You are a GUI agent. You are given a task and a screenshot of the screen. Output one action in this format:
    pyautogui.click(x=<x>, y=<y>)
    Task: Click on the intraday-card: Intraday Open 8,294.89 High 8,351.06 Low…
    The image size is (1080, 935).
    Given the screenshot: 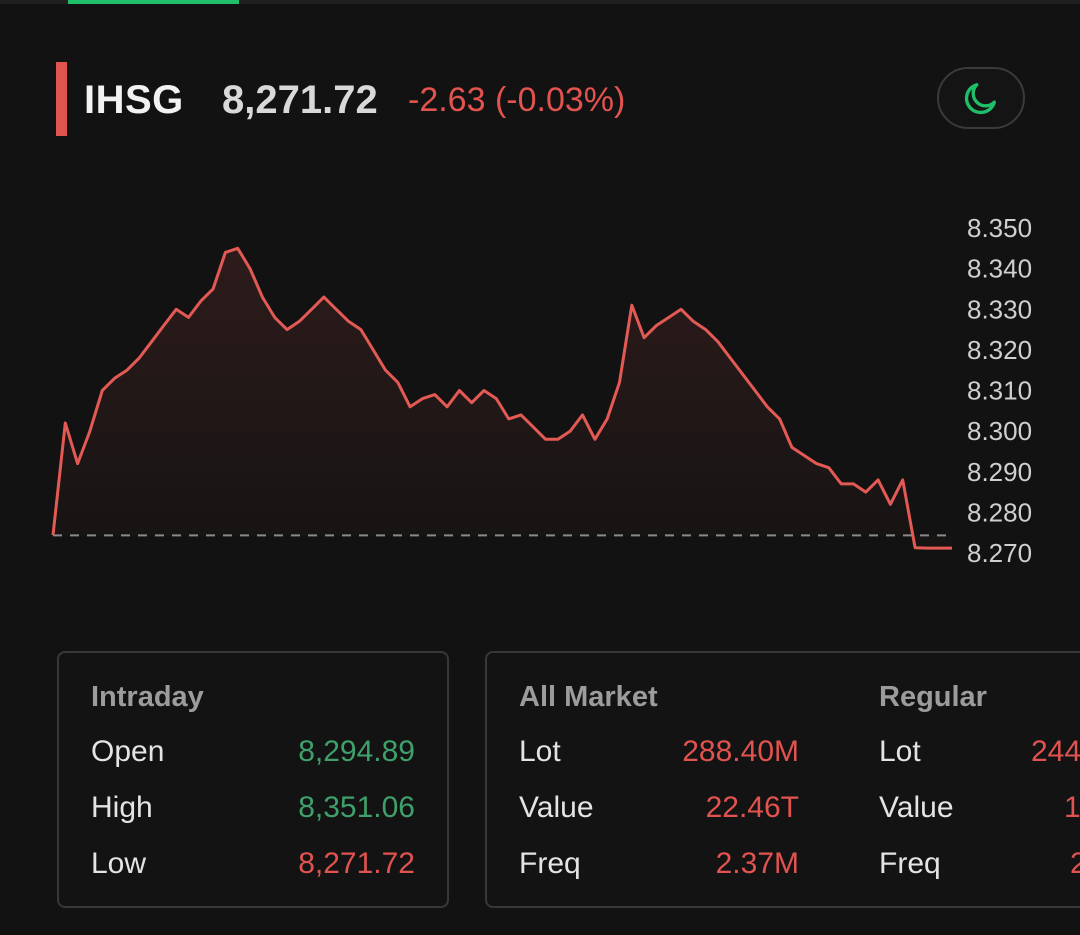 What is the action you would take?
    pyautogui.click(x=253, y=779)
    